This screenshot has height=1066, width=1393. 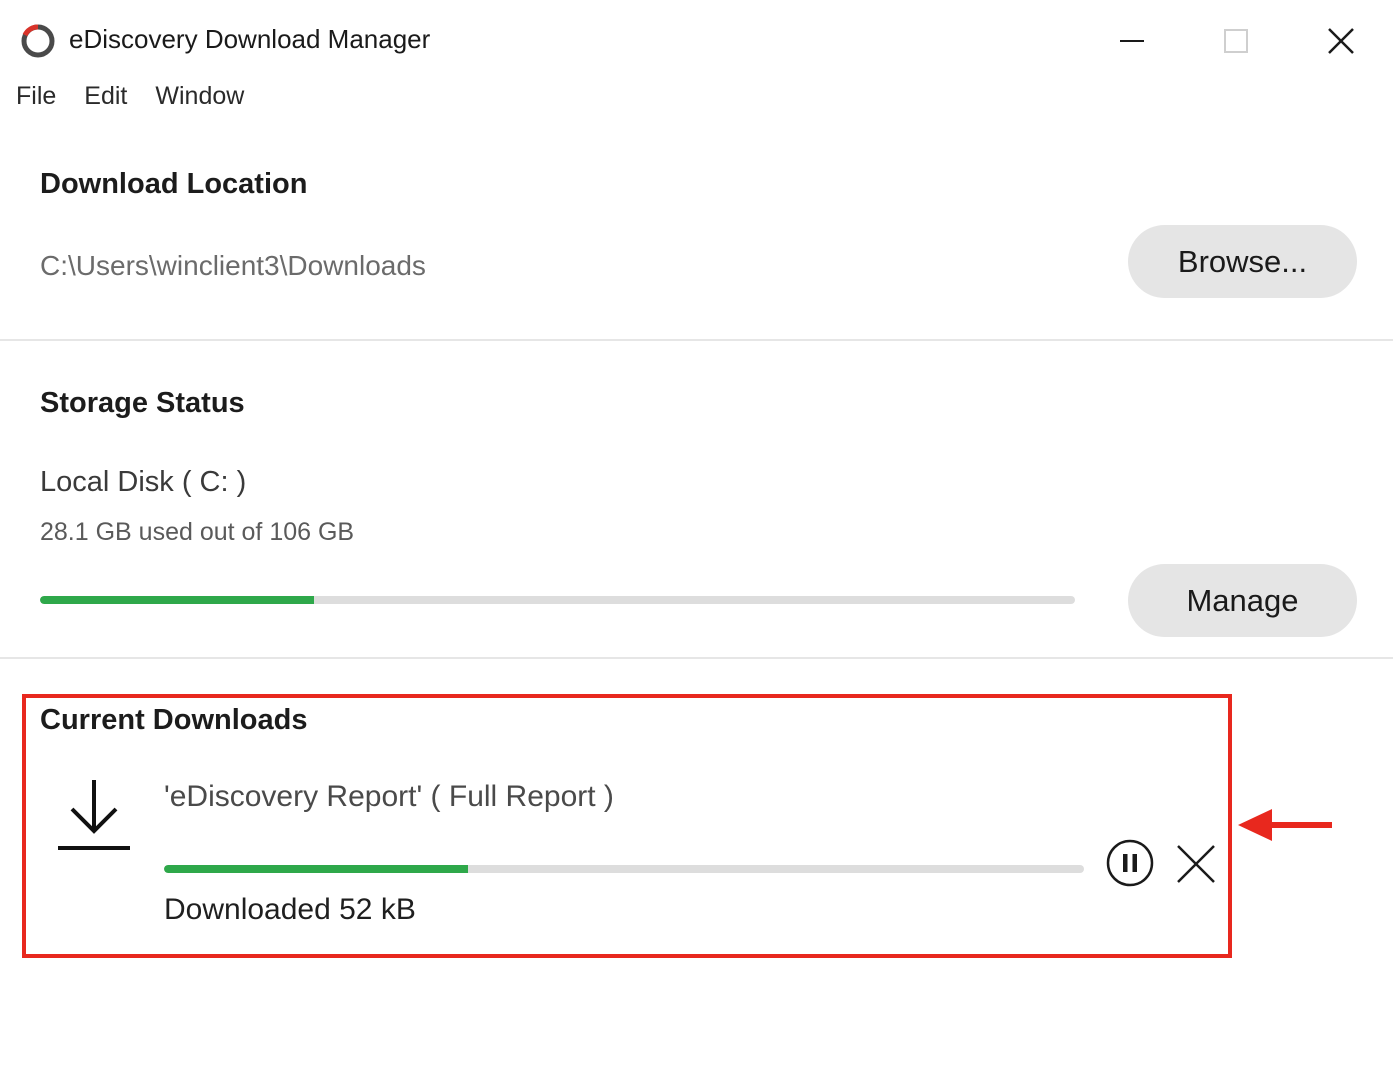 I want to click on disk-name: Local Disk ( C: ), so click(x=143, y=482).